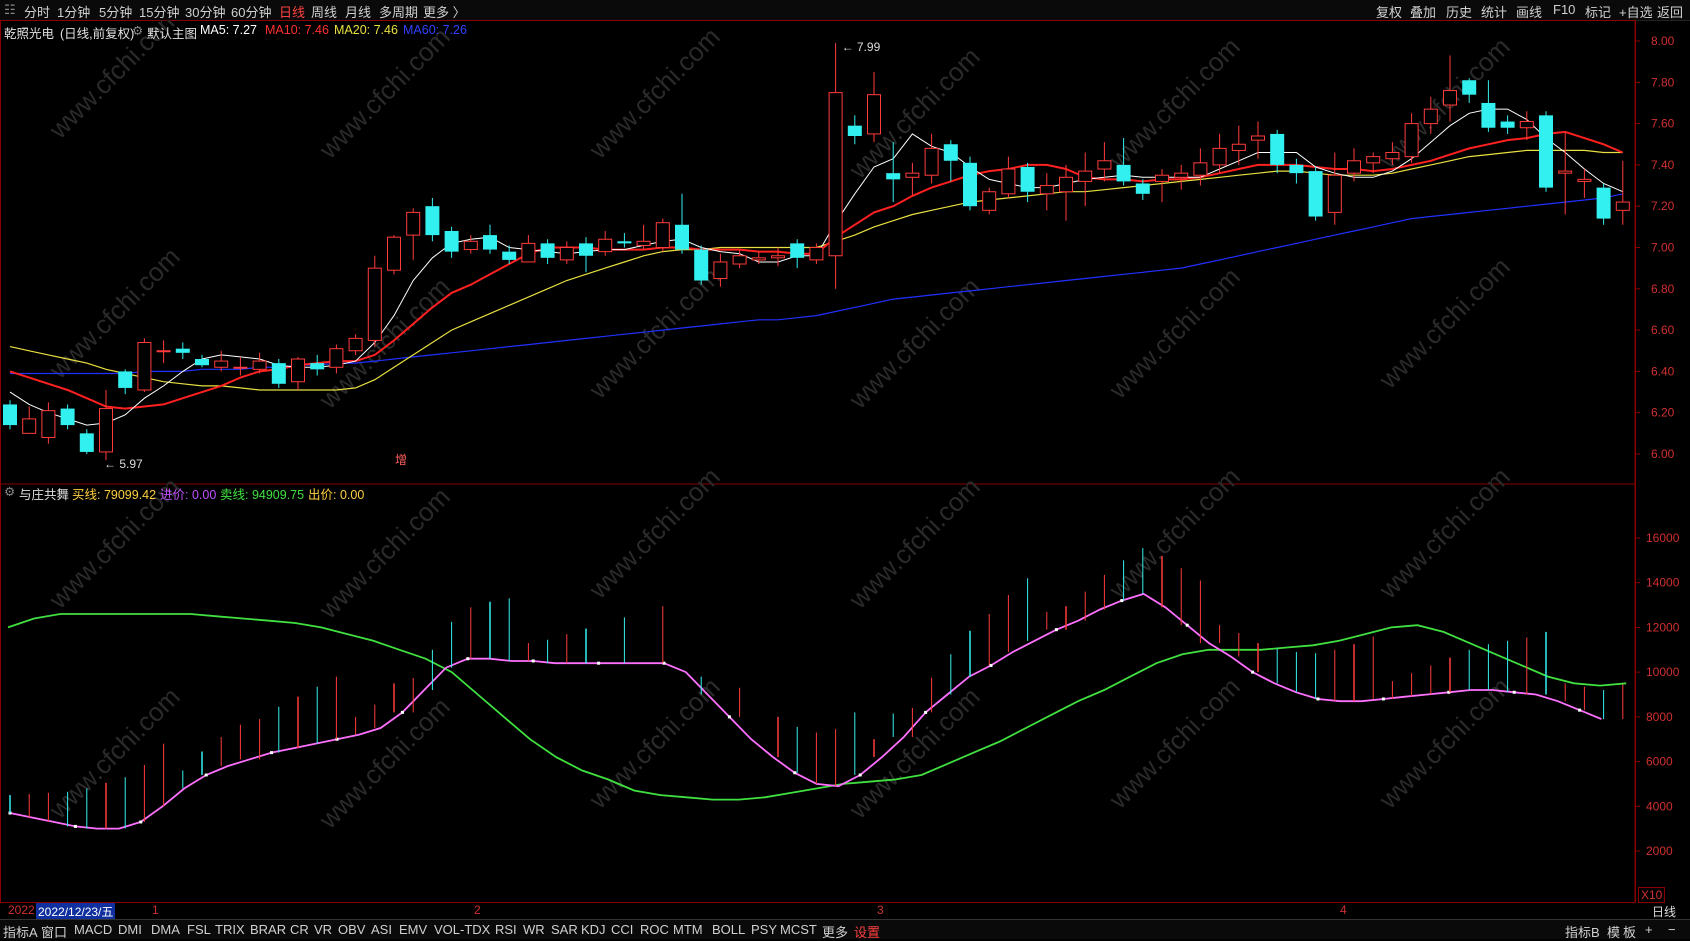  What do you see at coordinates (199, 929) in the screenshot?
I see `indicator-tab: FSL` at bounding box center [199, 929].